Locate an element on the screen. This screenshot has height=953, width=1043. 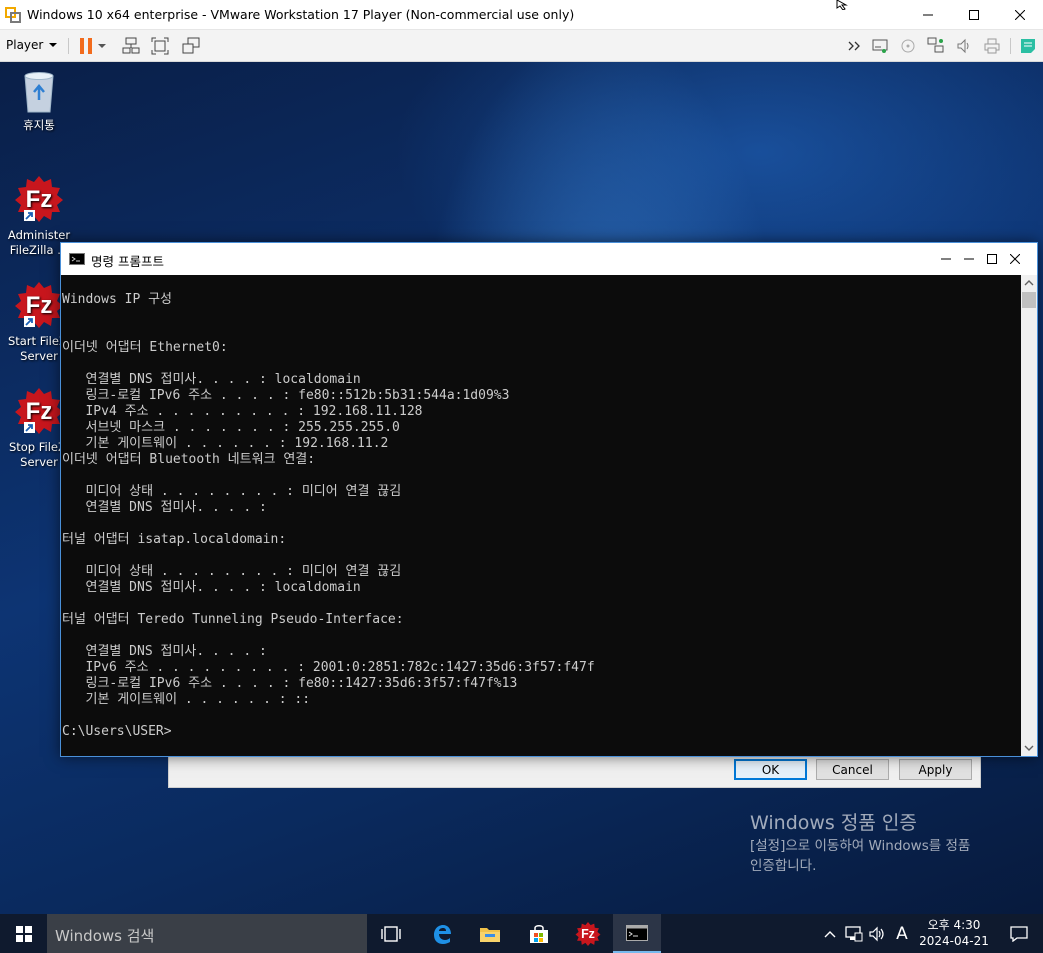
task-view-icon is located at coordinates (391, 933).